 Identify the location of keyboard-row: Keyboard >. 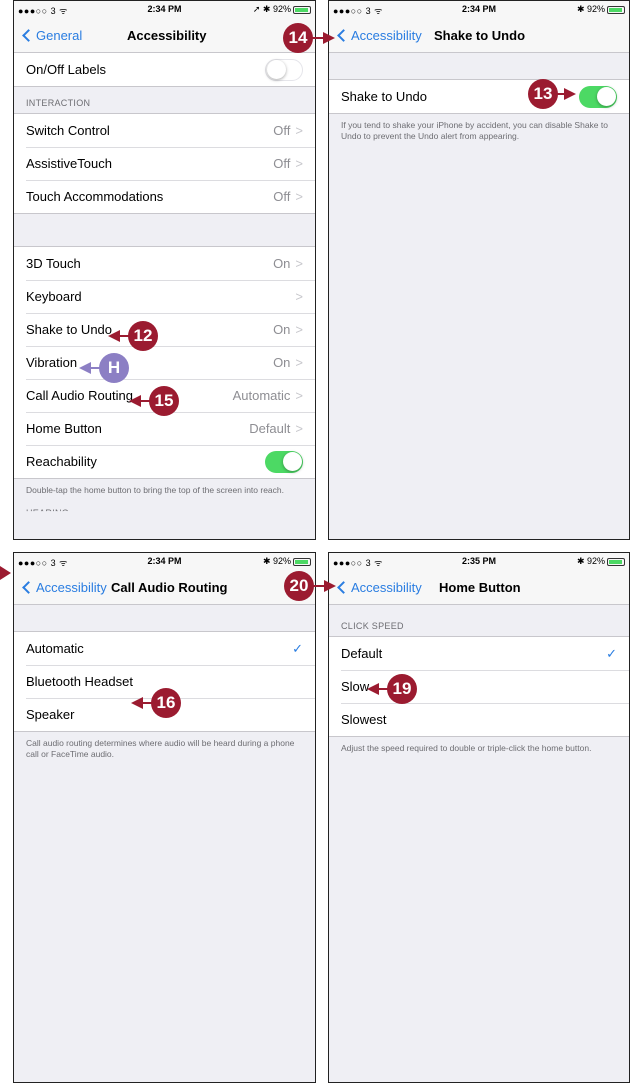
(164, 296).